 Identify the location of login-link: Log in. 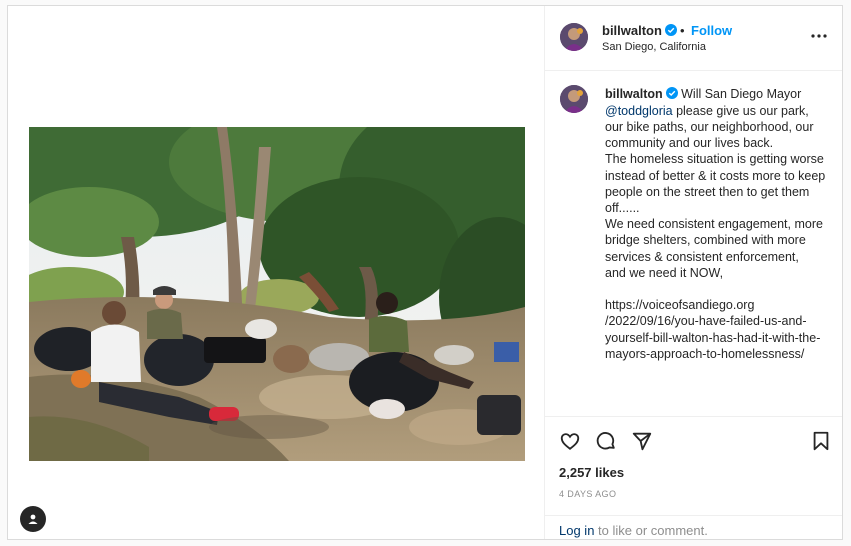
(576, 530).